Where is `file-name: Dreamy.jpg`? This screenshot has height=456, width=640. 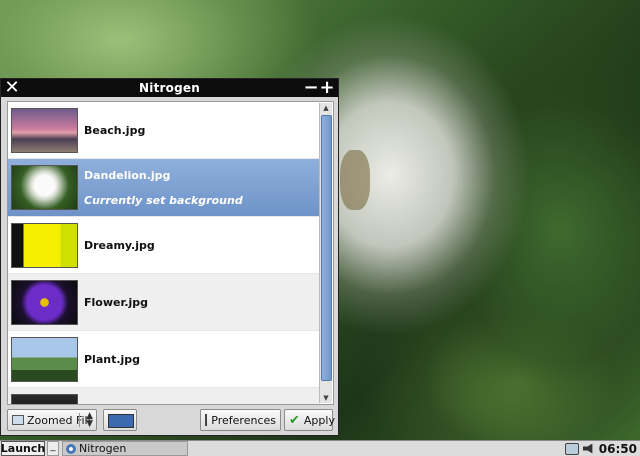
file-name: Dreamy.jpg is located at coordinates (119, 245).